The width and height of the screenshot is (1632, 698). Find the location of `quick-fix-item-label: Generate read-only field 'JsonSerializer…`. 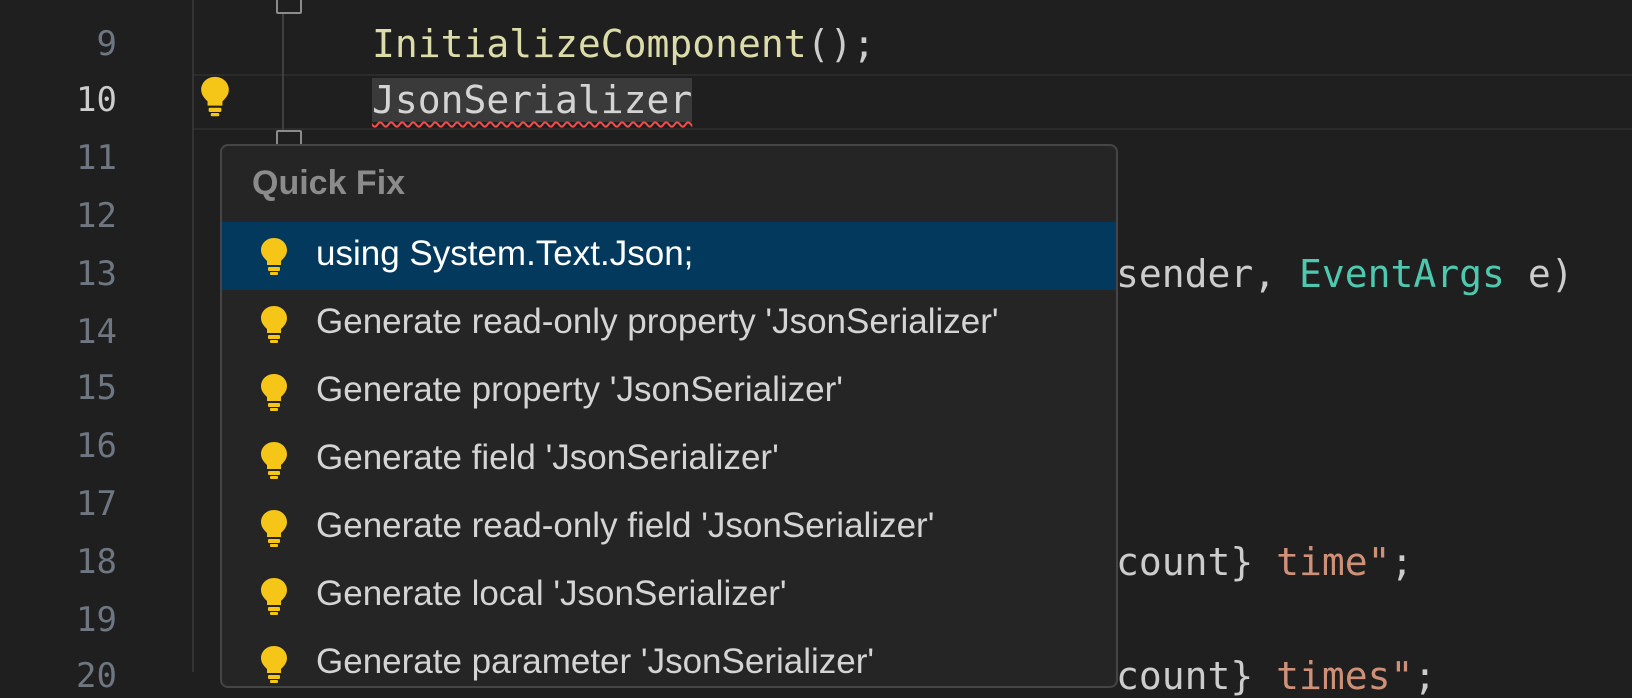

quick-fix-item-label: Generate read-only field 'JsonSerializer… is located at coordinates (625, 525).